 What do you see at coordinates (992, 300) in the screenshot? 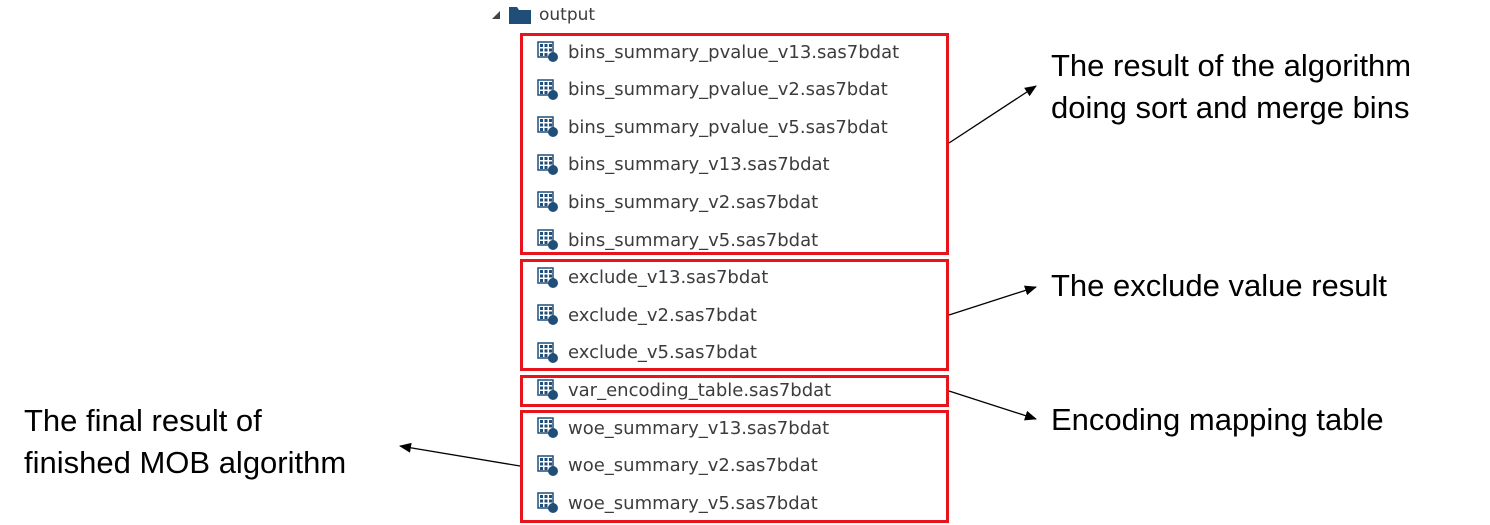
I see `exclude-arrow` at bounding box center [992, 300].